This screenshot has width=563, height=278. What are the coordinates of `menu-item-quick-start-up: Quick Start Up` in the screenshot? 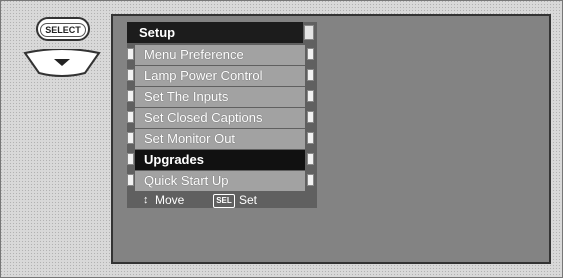 It's located at (220, 181).